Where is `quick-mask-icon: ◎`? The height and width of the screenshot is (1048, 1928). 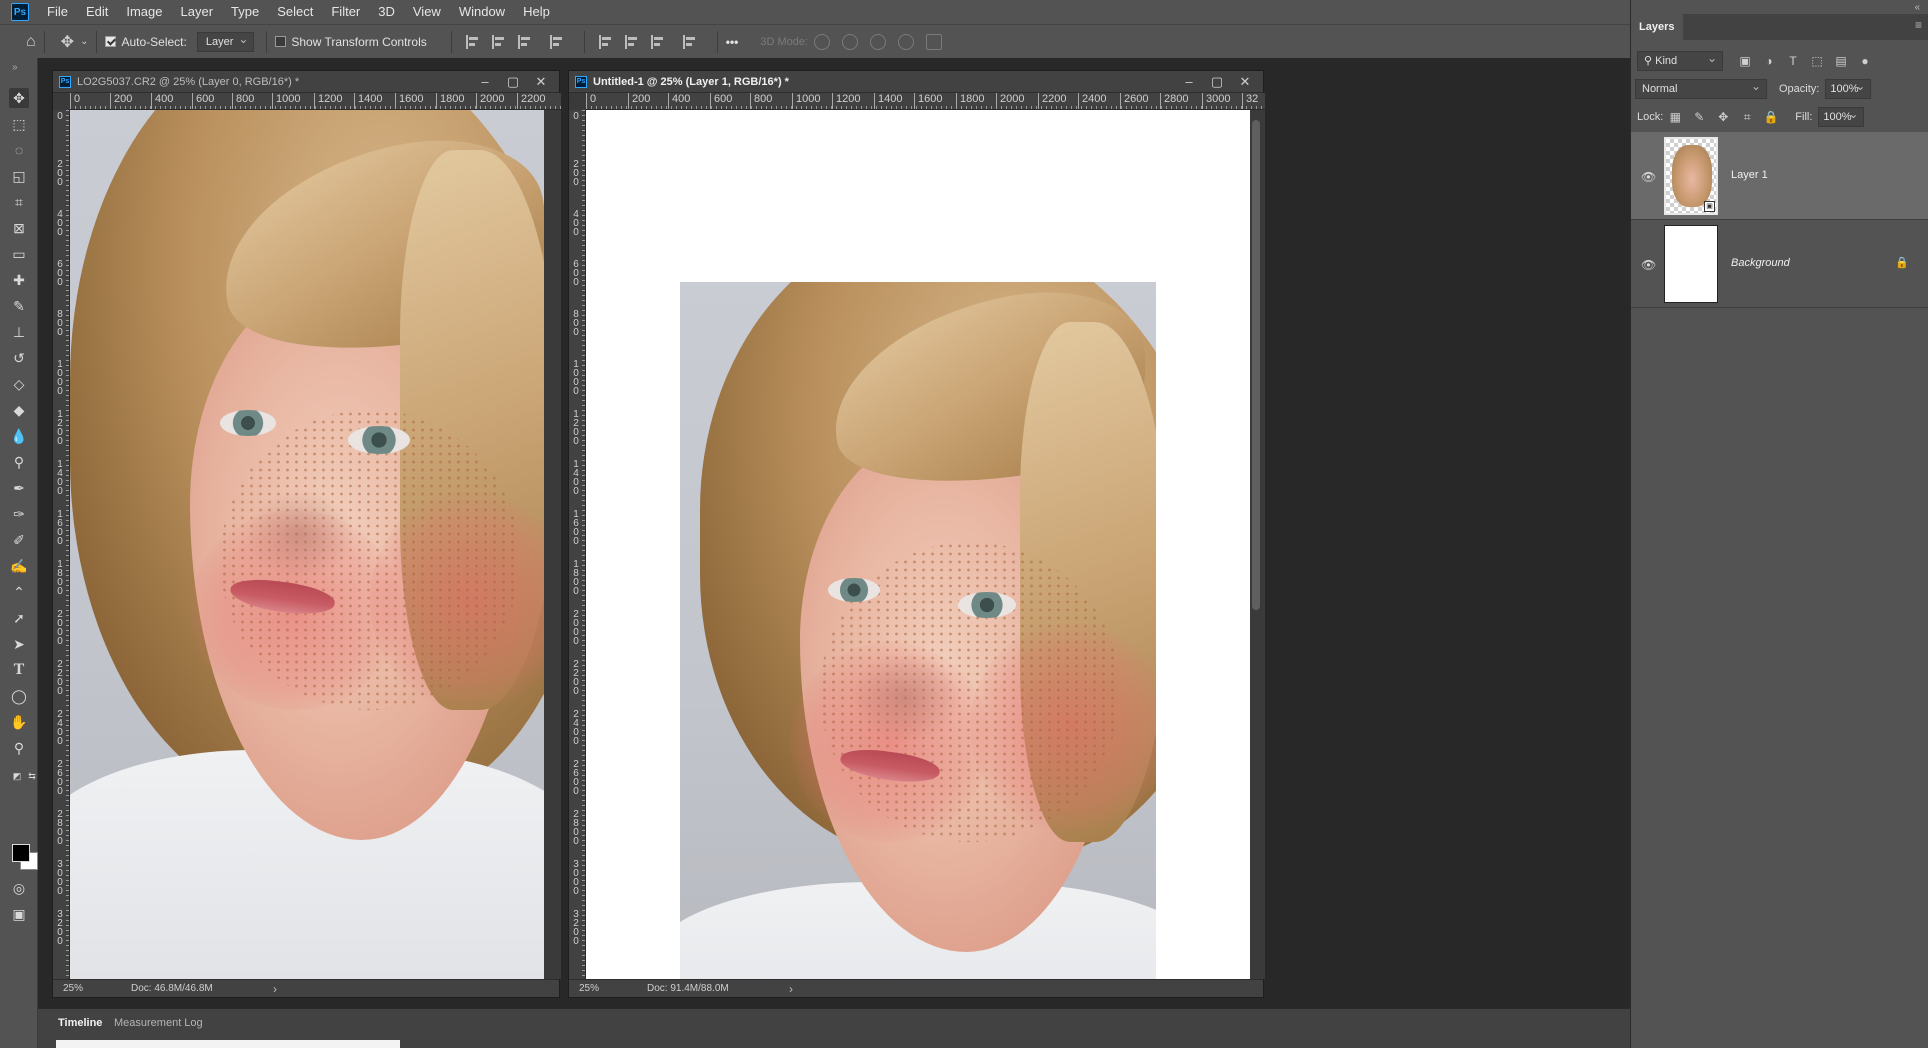 quick-mask-icon: ◎ is located at coordinates (19, 888).